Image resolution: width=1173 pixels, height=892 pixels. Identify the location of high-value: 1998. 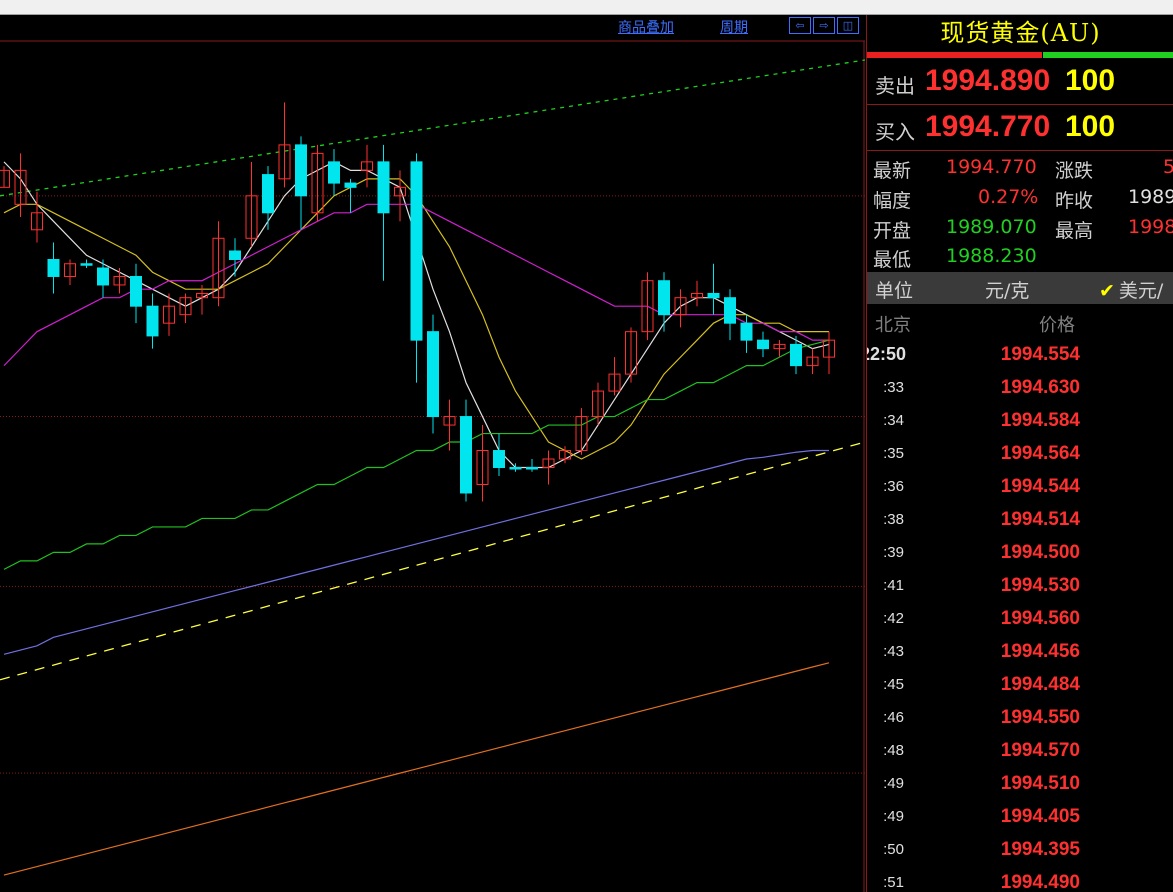
(1150, 227).